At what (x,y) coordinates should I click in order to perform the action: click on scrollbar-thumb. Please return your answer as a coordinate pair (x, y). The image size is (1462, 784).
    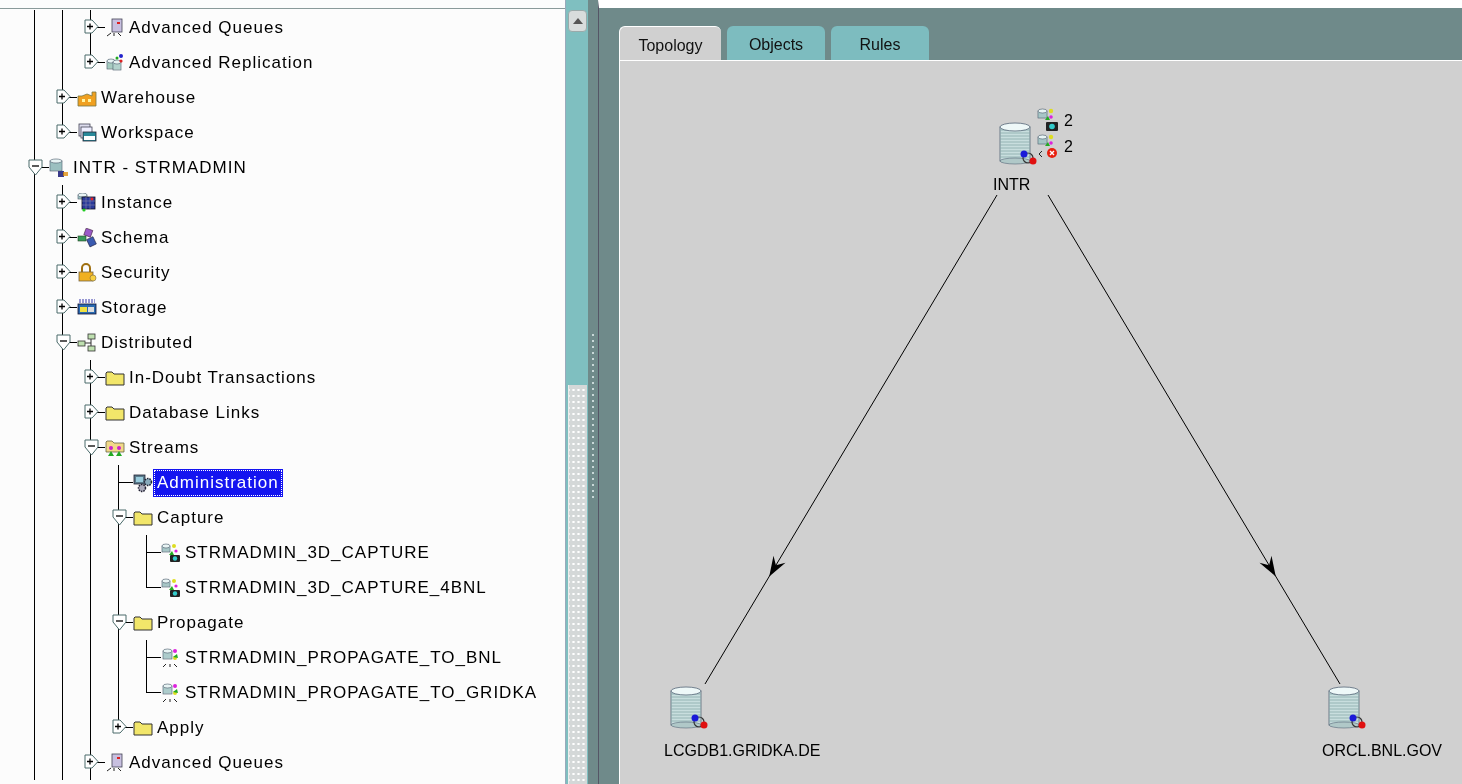
    Looking at the image, I should click on (577, 584).